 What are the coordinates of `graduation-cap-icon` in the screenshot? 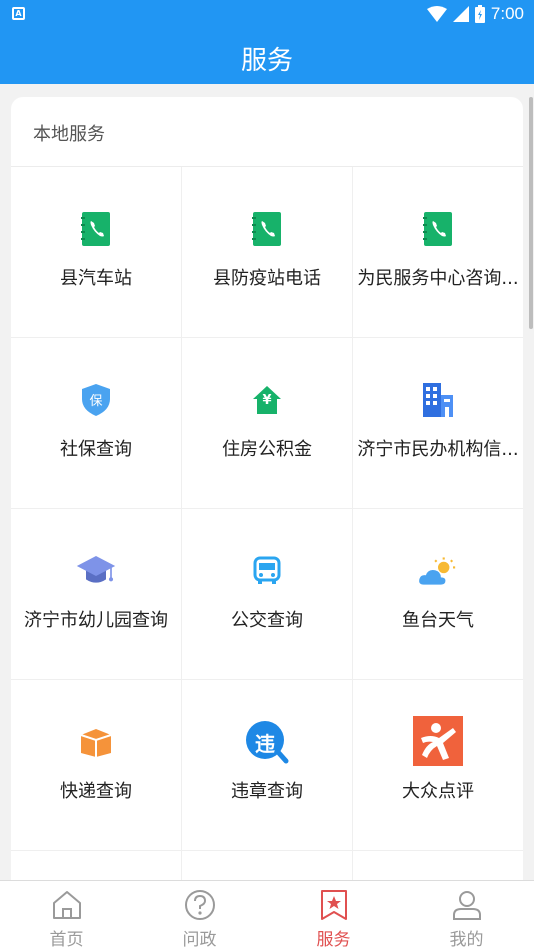 It's located at (96, 571).